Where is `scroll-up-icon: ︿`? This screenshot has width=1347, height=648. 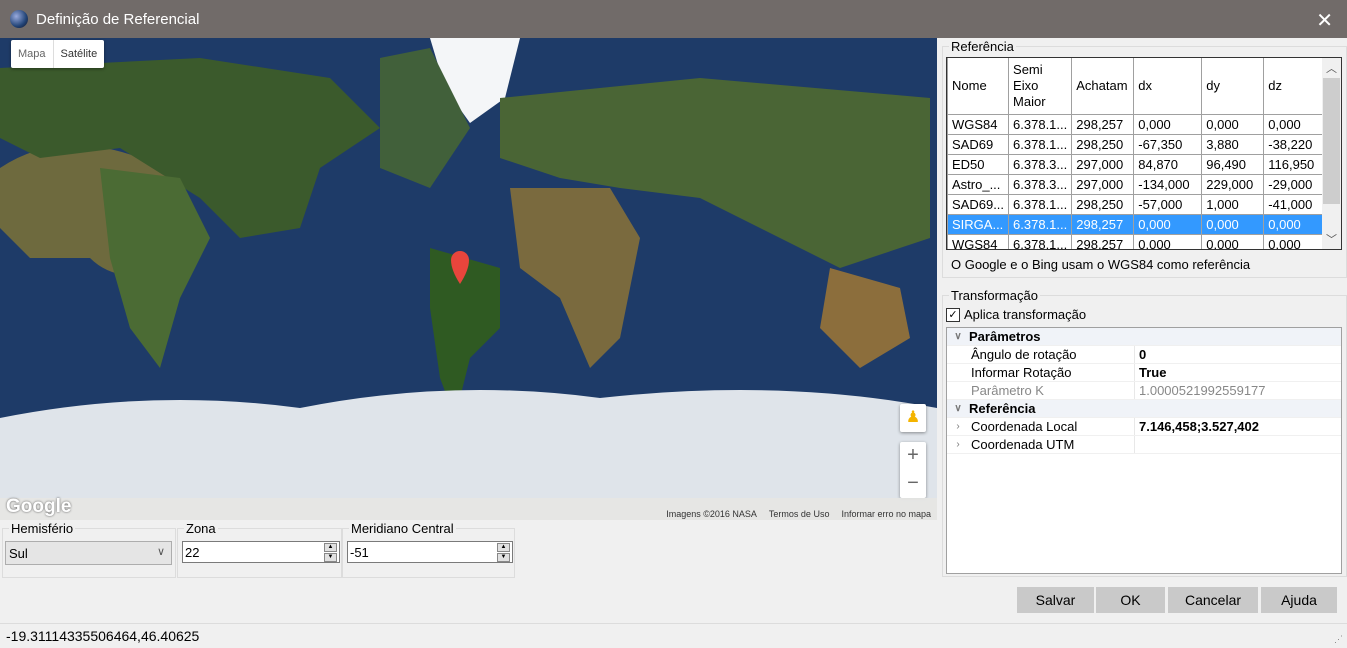
scroll-up-icon: ︿ is located at coordinates (1331, 68).